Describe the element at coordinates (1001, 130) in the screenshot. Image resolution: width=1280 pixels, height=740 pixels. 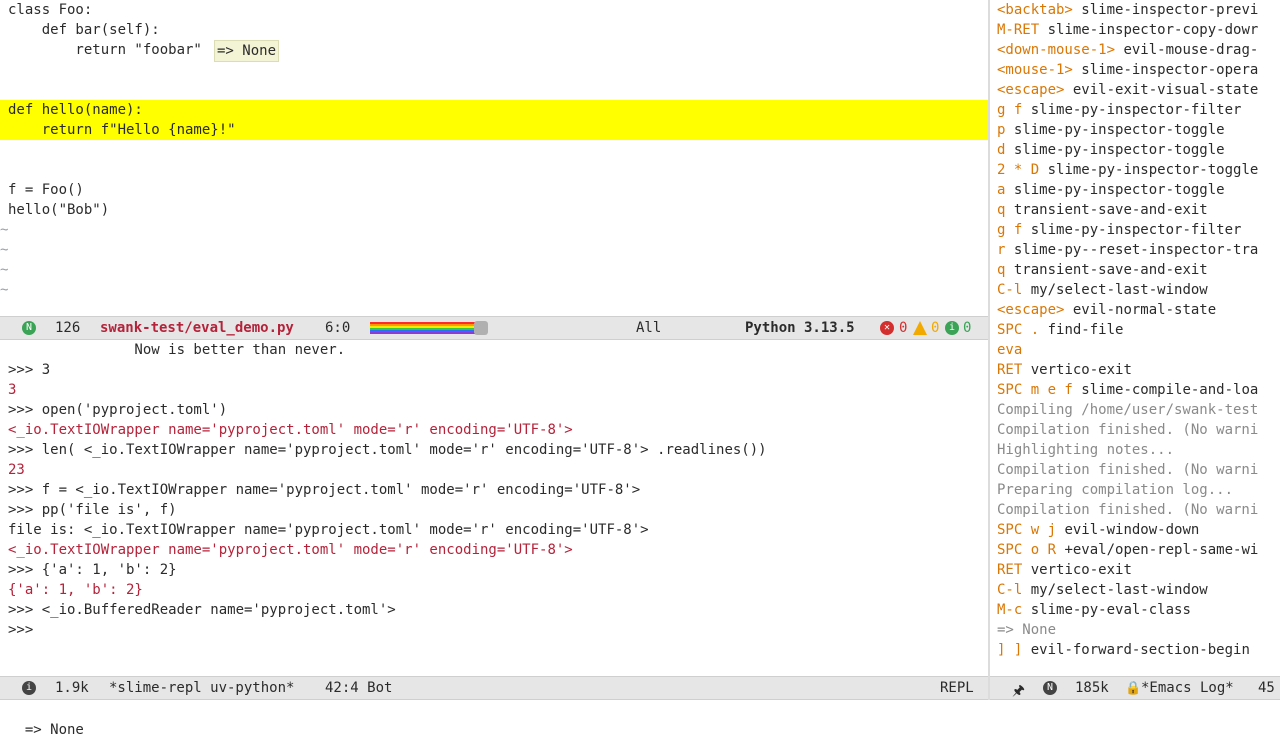
I see `log-key: p` at that location.